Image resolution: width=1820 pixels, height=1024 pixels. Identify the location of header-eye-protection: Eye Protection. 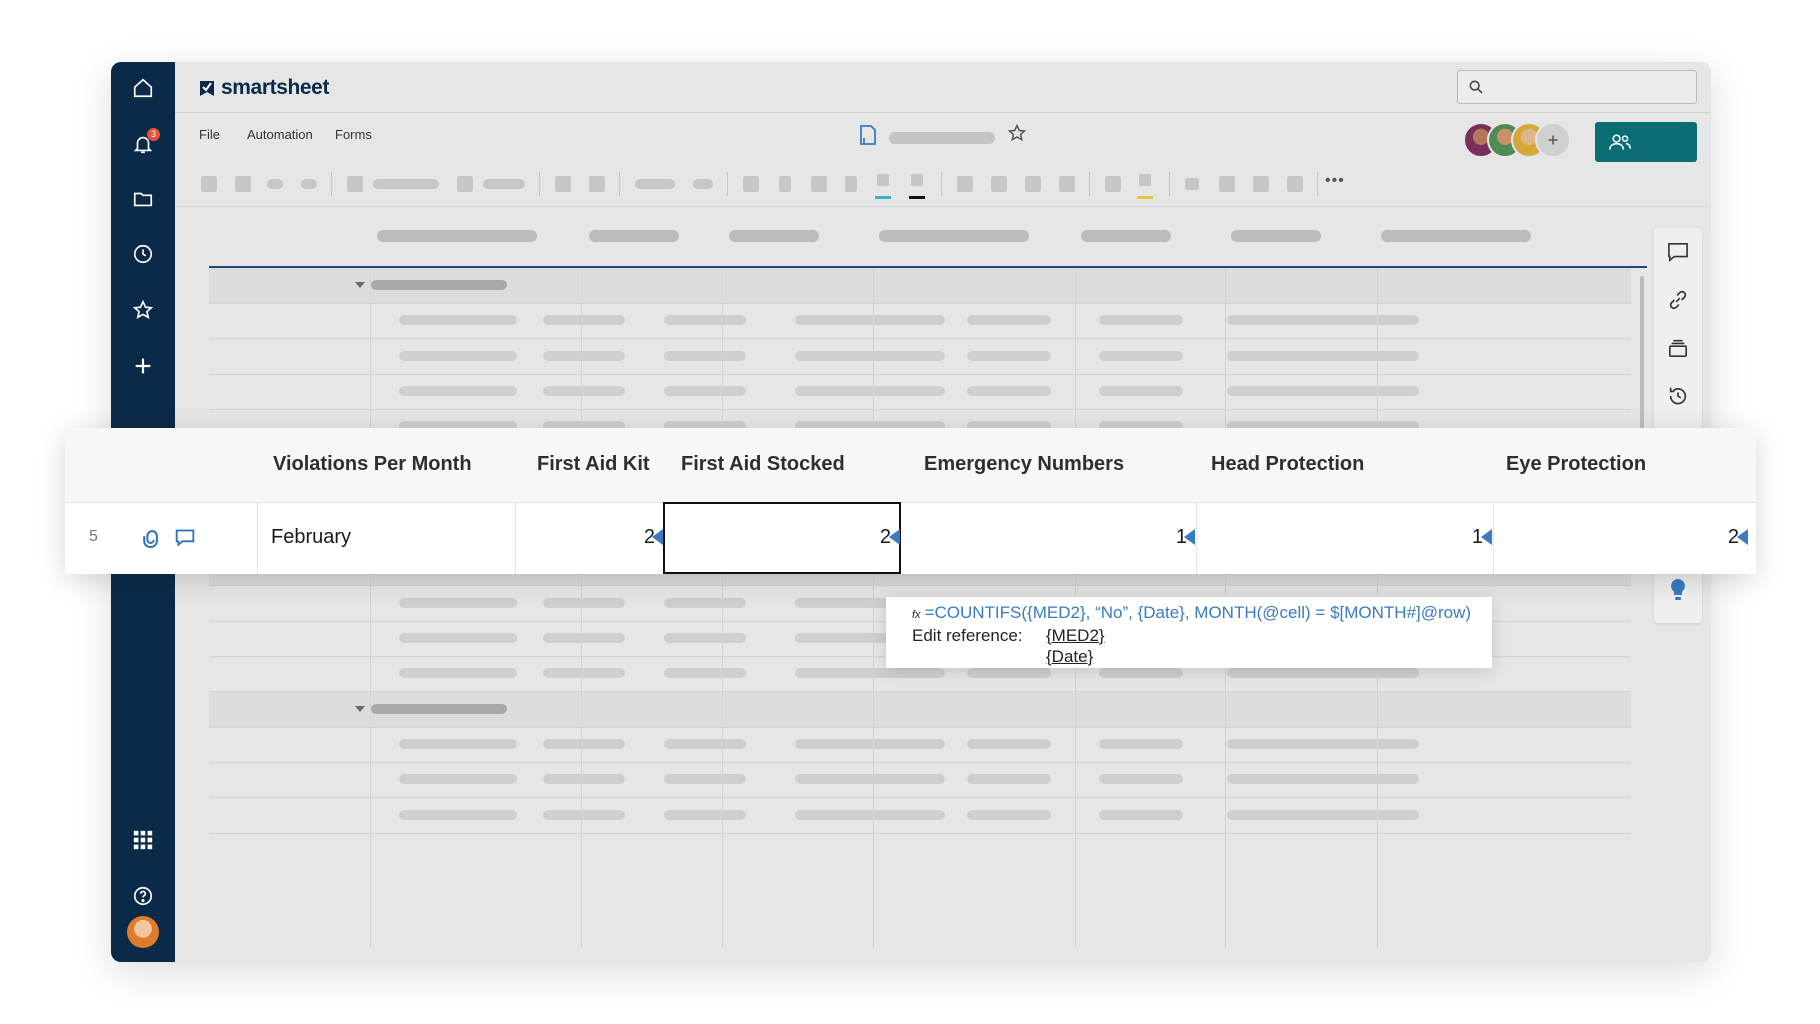
(1576, 464).